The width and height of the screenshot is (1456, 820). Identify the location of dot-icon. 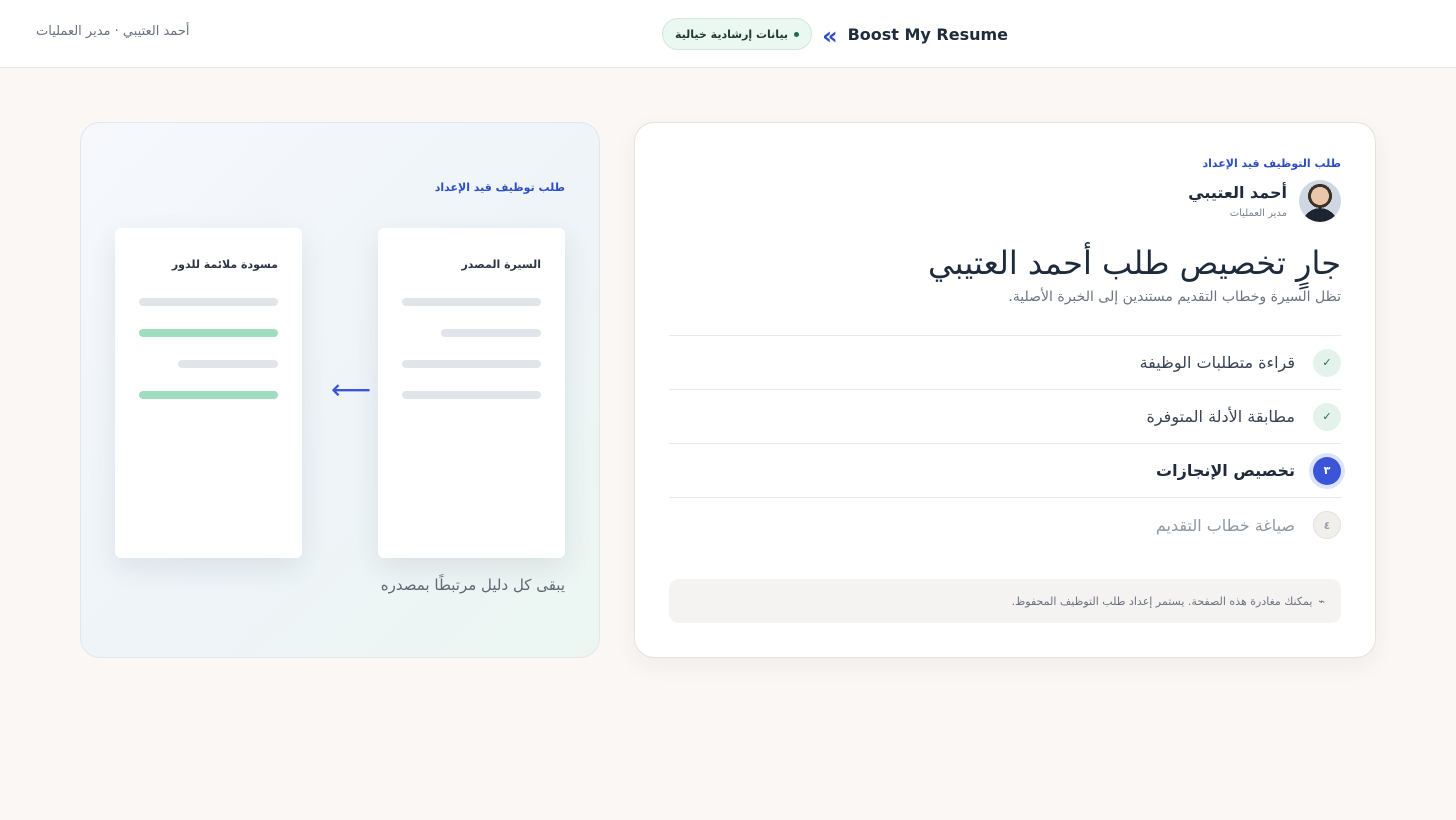
(797, 34).